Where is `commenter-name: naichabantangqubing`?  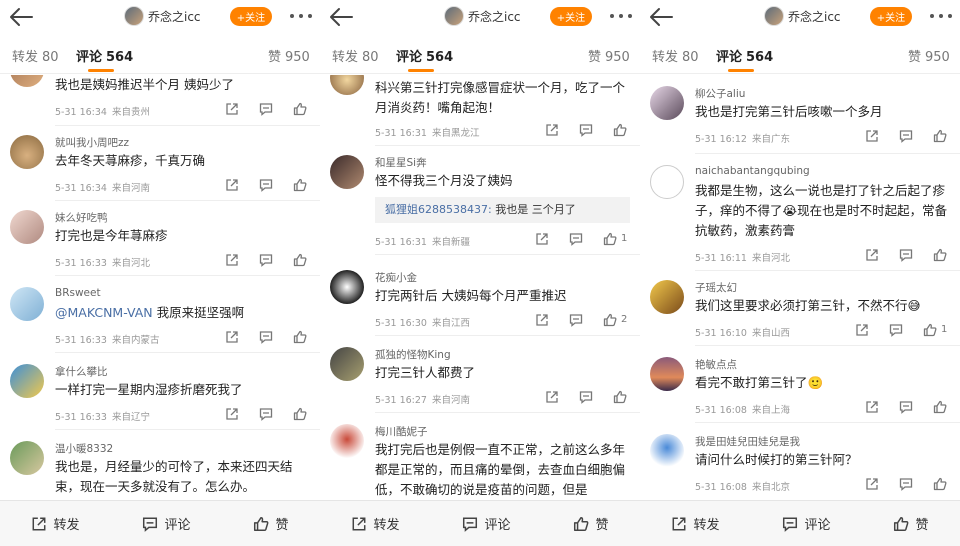
commenter-name: naichabantangqubing is located at coordinates (752, 171).